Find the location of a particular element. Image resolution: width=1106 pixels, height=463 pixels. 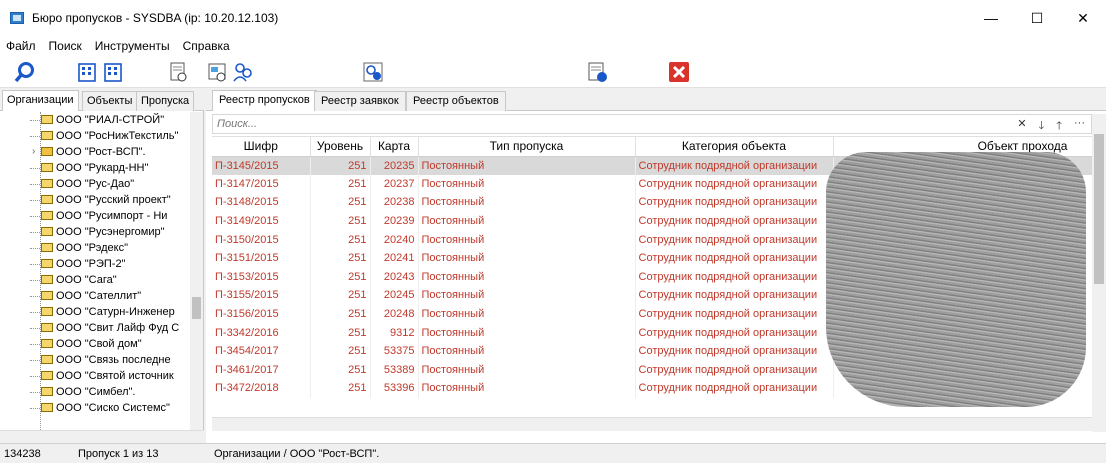

tree-item: ООО "Сиско Системс" is located at coordinates (100, 408).